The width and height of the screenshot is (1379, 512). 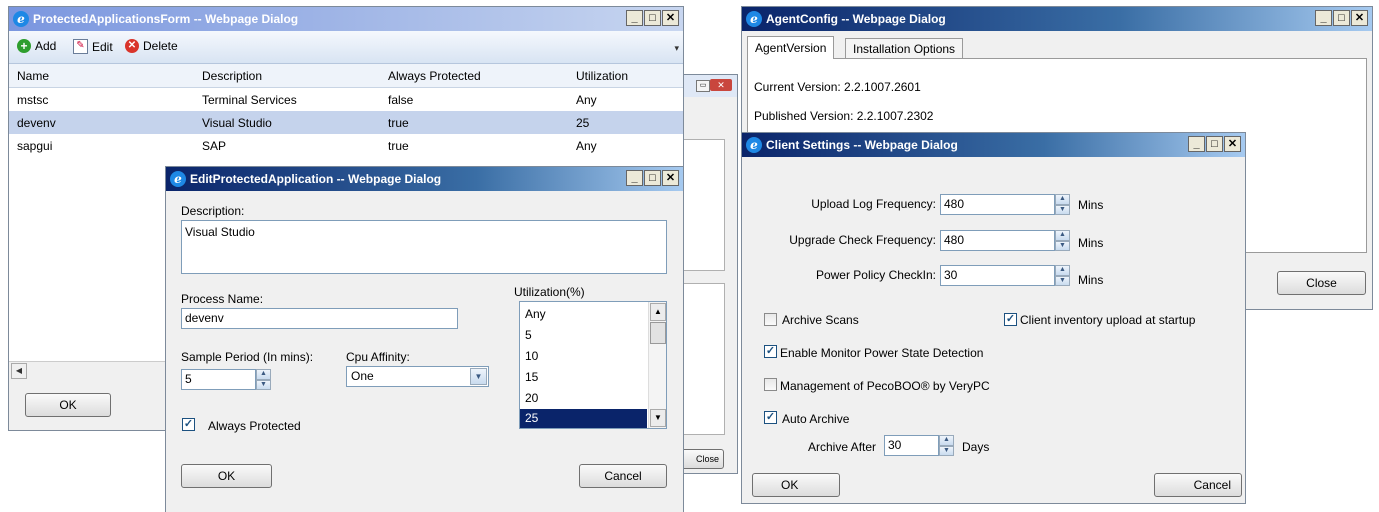 What do you see at coordinates (378, 357) in the screenshot?
I see `cpu-affinity-label: Cpu Affinity:` at bounding box center [378, 357].